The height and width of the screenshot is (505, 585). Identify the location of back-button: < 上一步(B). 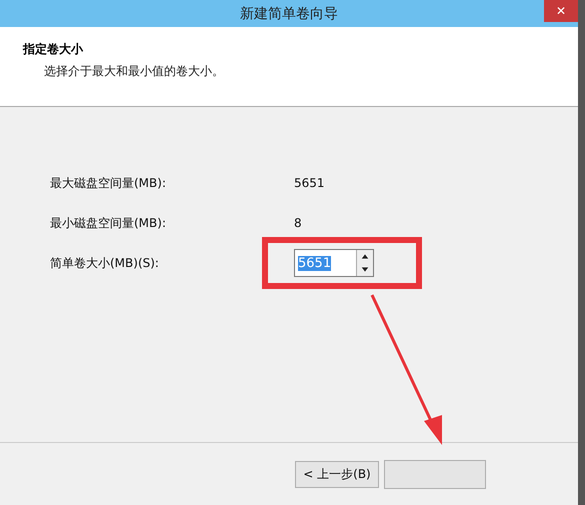
(337, 474).